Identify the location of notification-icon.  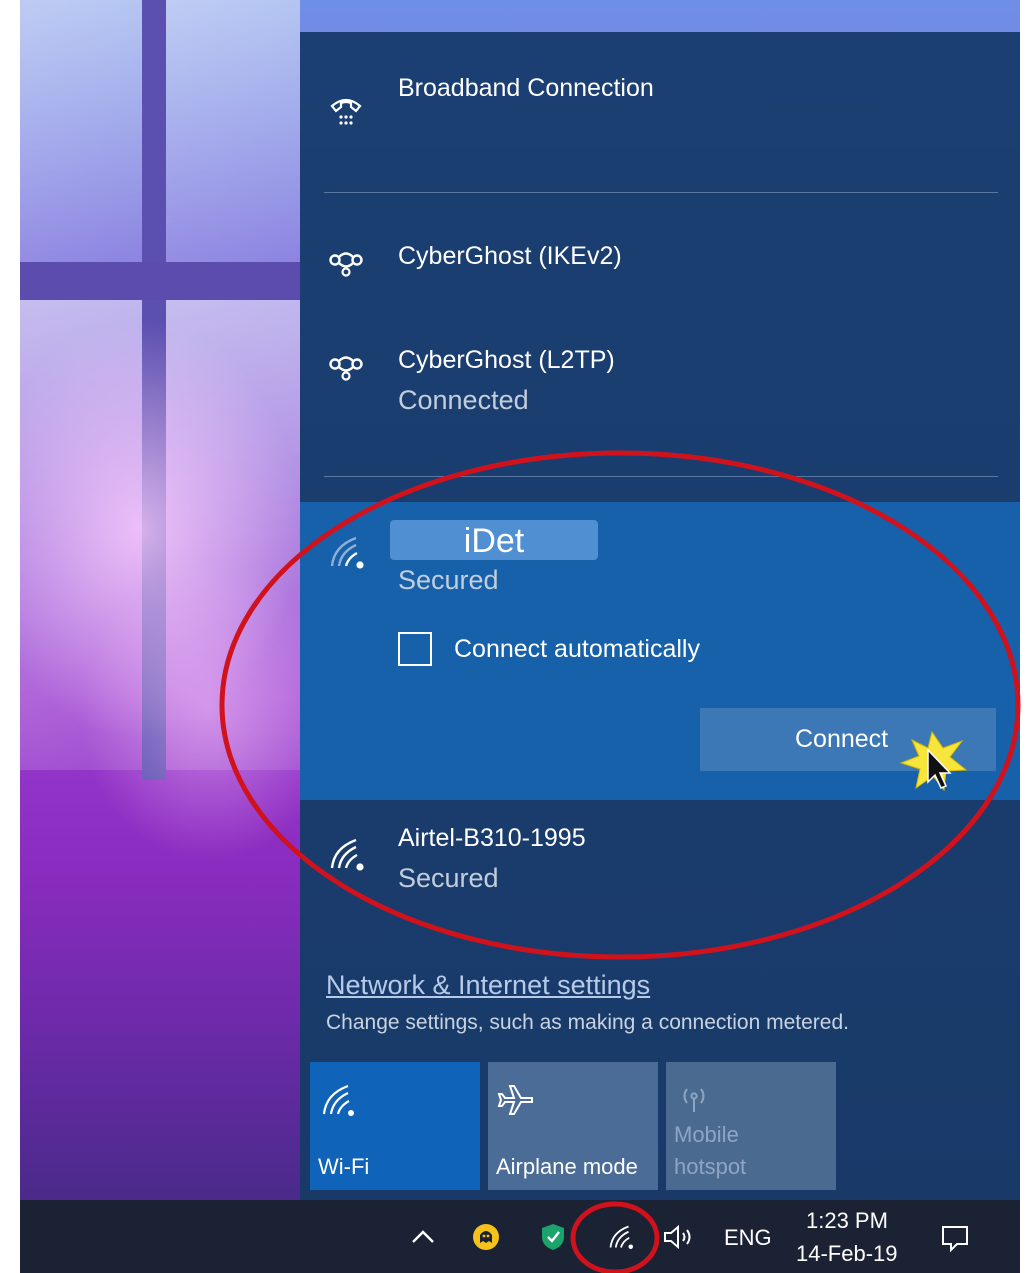
(955, 1238).